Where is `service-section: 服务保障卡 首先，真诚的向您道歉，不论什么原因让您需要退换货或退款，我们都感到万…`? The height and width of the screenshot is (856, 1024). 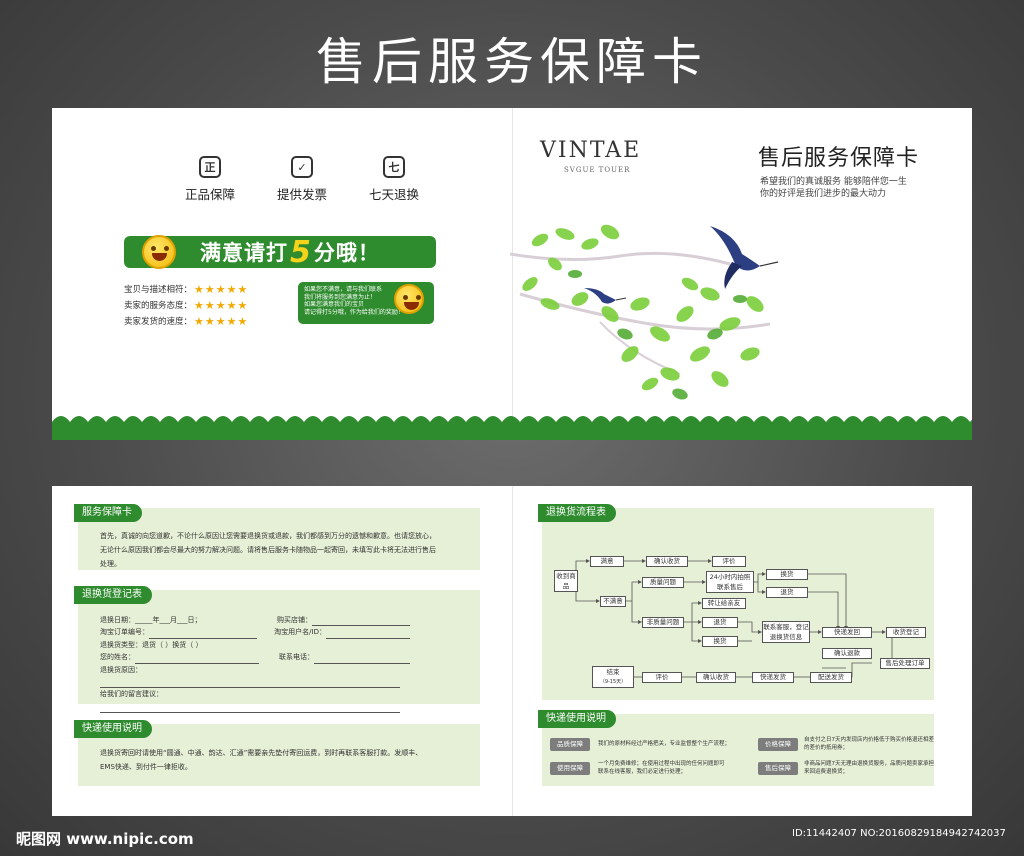 service-section: 服务保障卡 首先，真诚的向您道歉，不论什么原因让您需要退换货或退款，我们都感到万… is located at coordinates (277, 537).